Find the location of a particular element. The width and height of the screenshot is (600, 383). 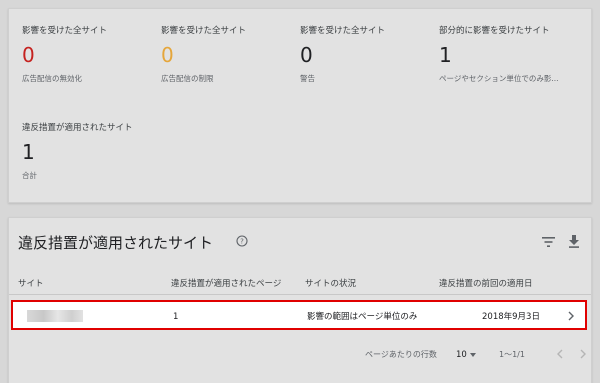

metric-limited: 影響を受けた全サイト 0 広告配信の制限 is located at coordinates (228, 54).